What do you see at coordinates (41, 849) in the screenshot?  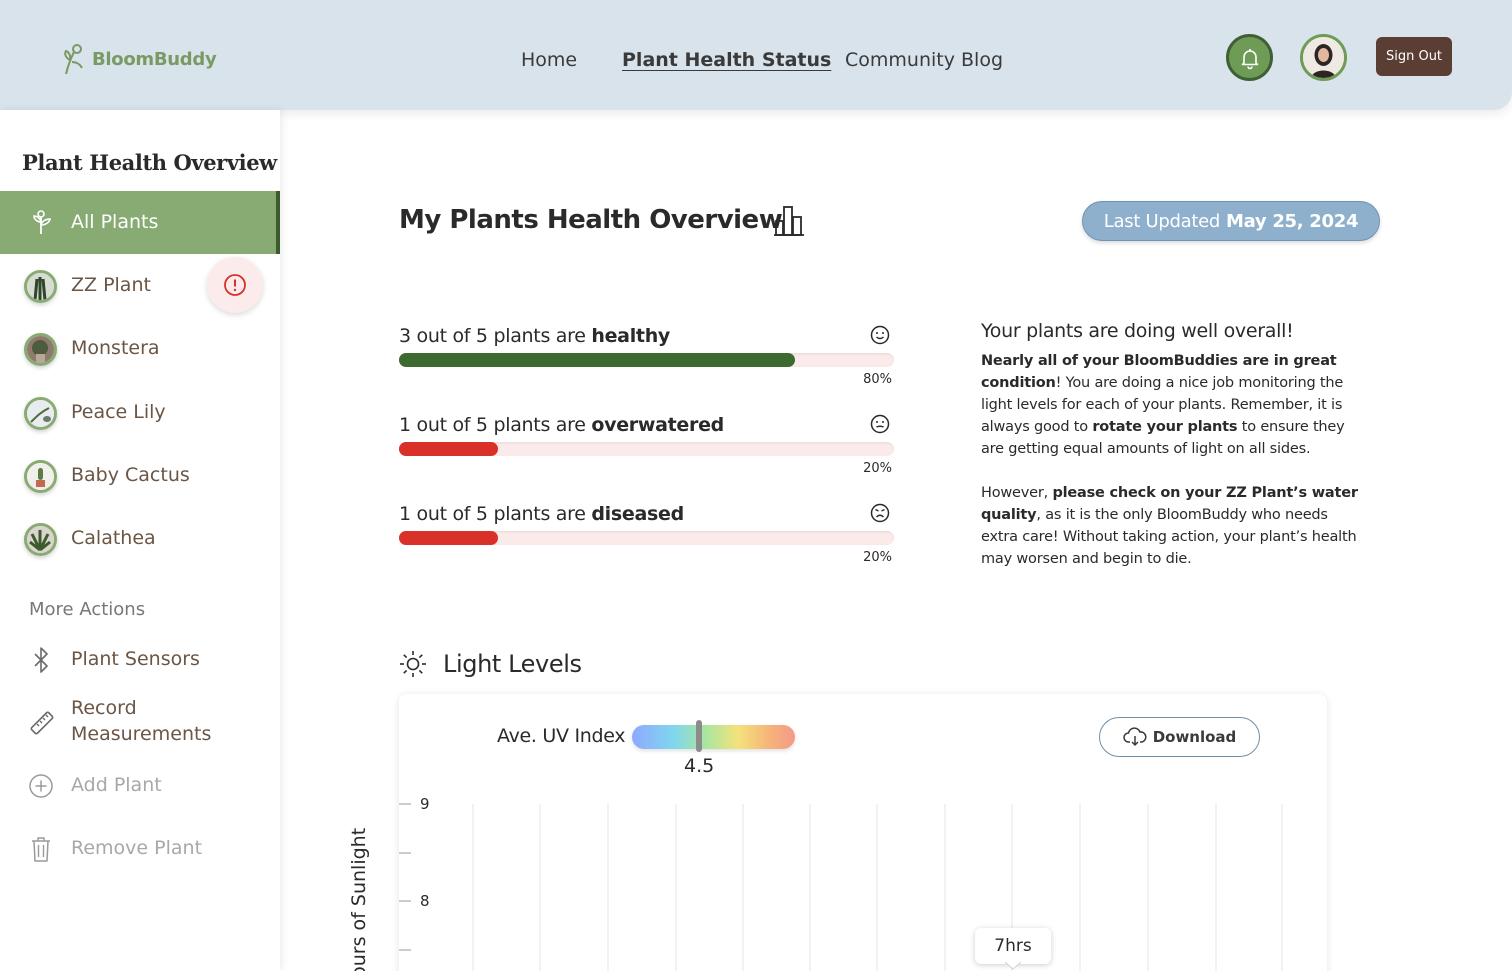 I see `trash-icon` at bounding box center [41, 849].